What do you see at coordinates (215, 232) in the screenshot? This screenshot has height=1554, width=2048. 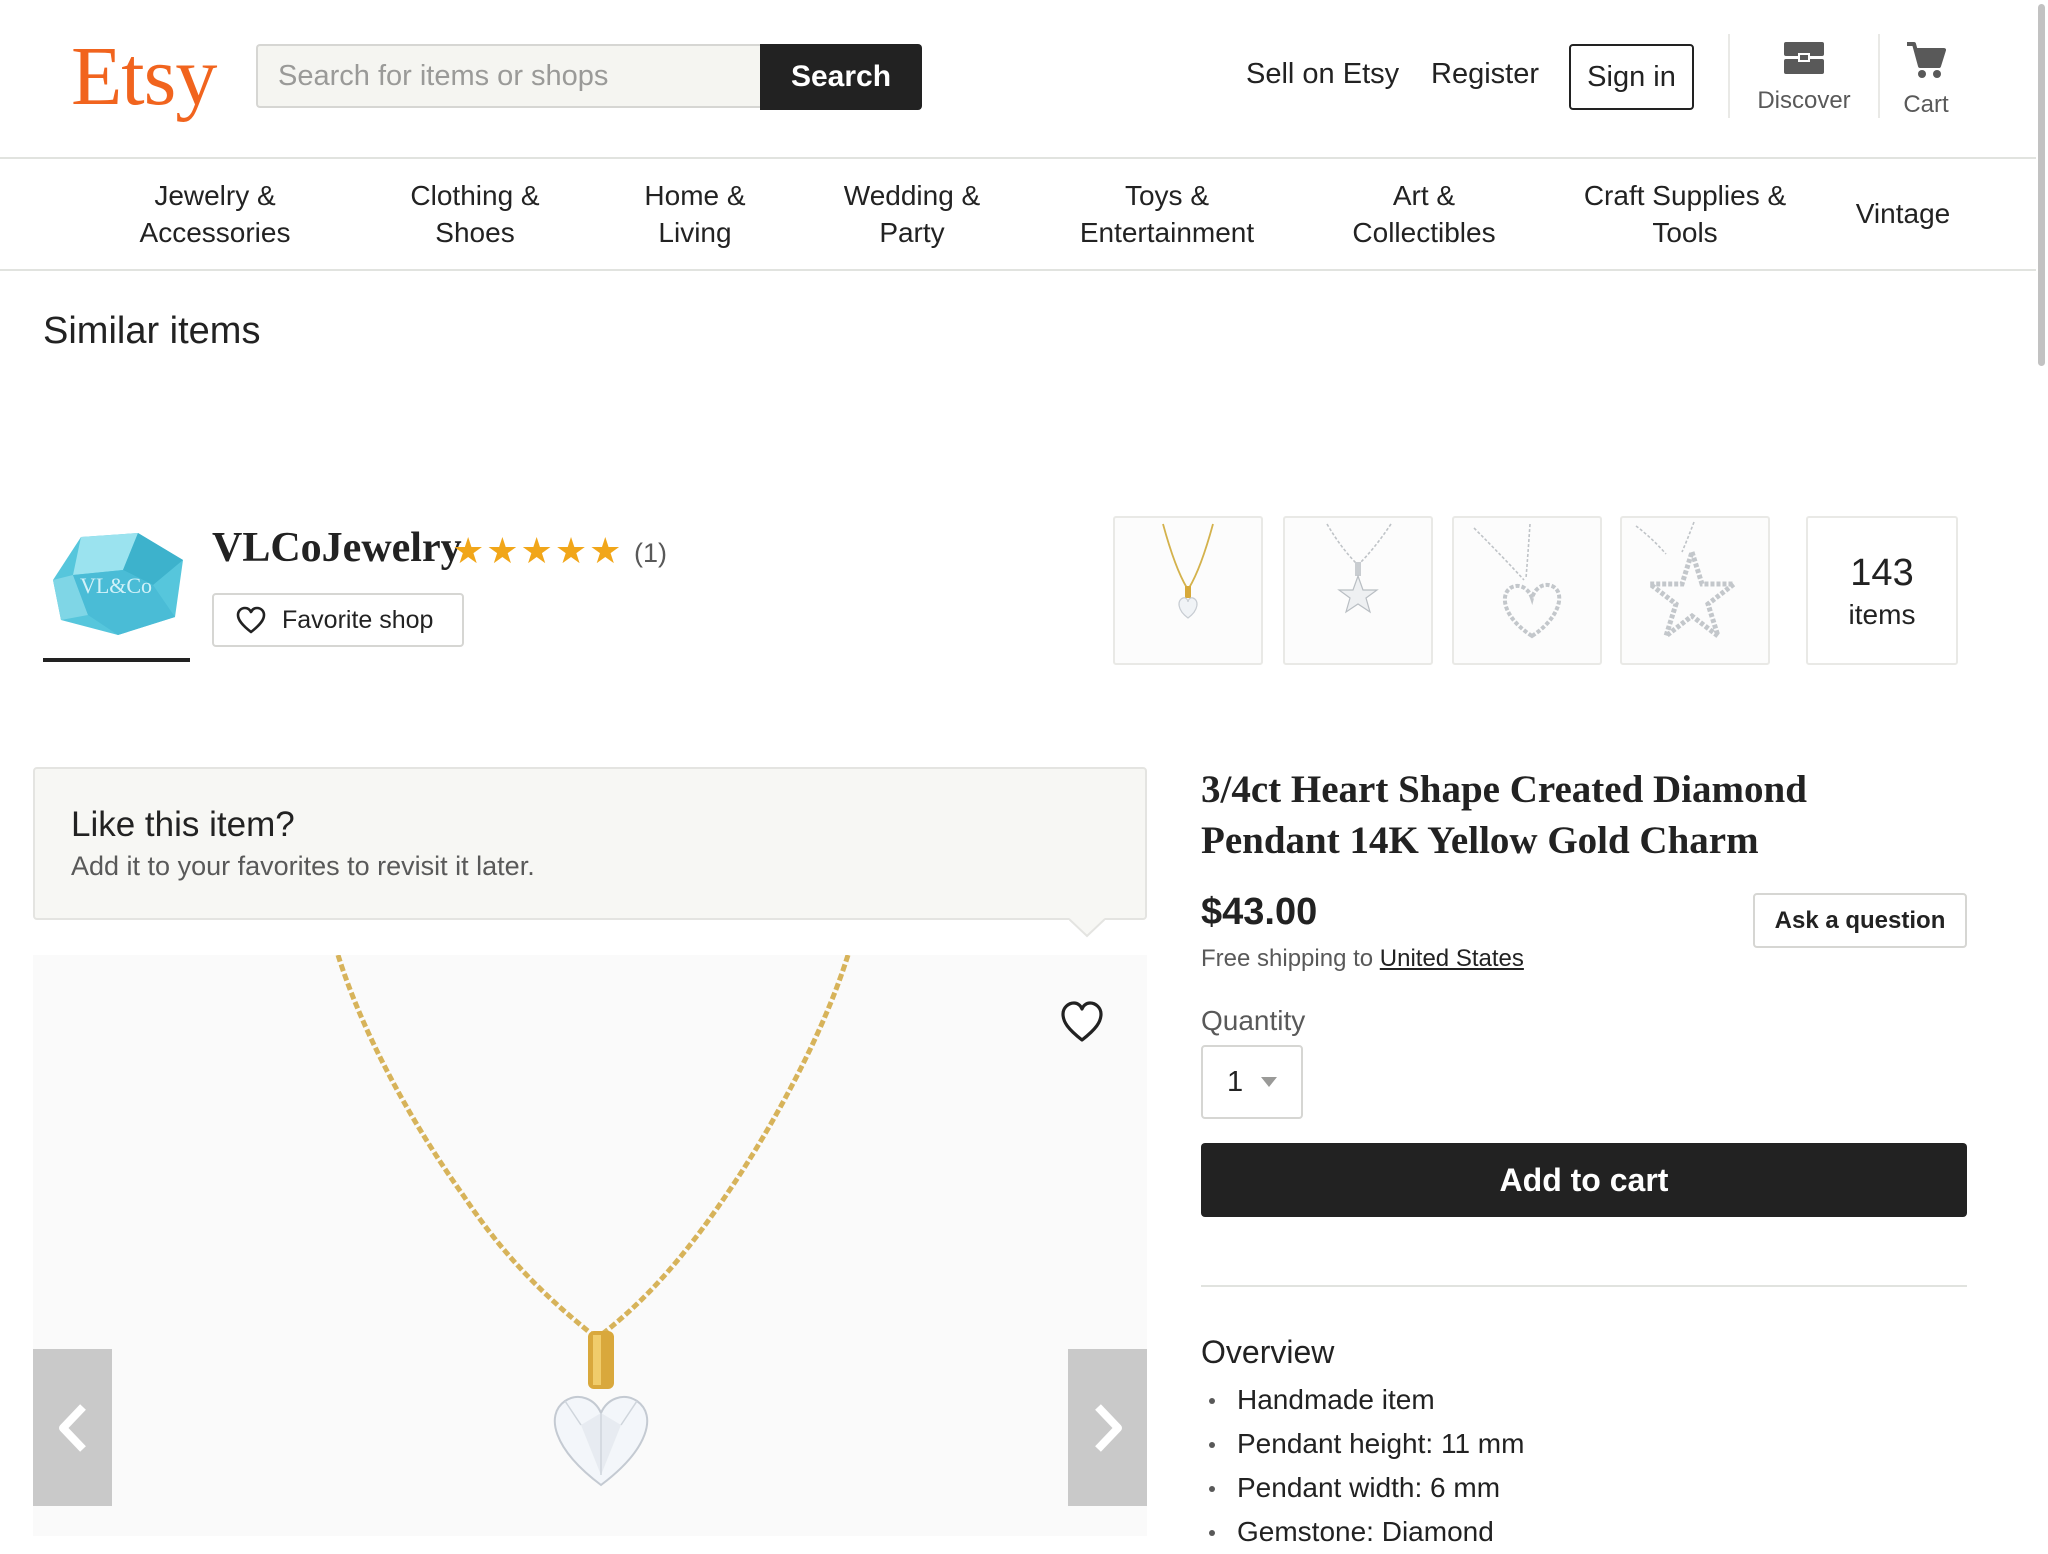 I see `category-label-line: Accessories` at bounding box center [215, 232].